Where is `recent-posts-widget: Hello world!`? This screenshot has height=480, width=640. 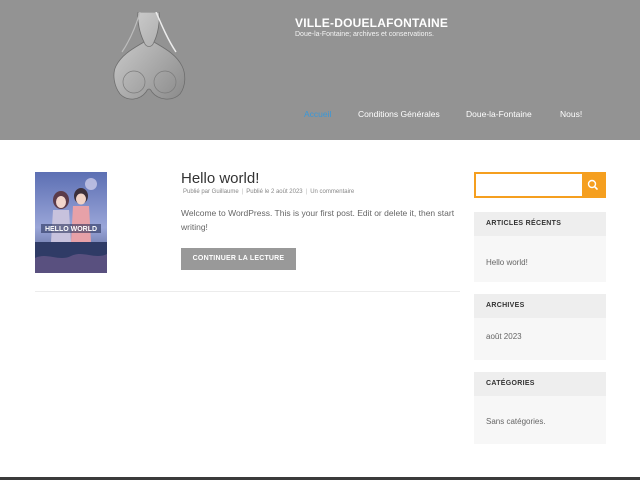 recent-posts-widget: Hello world! is located at coordinates (540, 259).